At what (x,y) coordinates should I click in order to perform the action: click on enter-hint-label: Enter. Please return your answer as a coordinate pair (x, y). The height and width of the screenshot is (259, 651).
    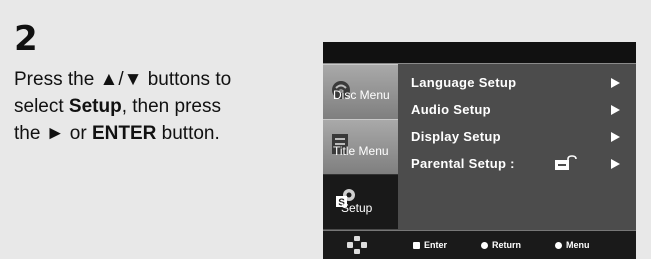
    Looking at the image, I should click on (436, 245).